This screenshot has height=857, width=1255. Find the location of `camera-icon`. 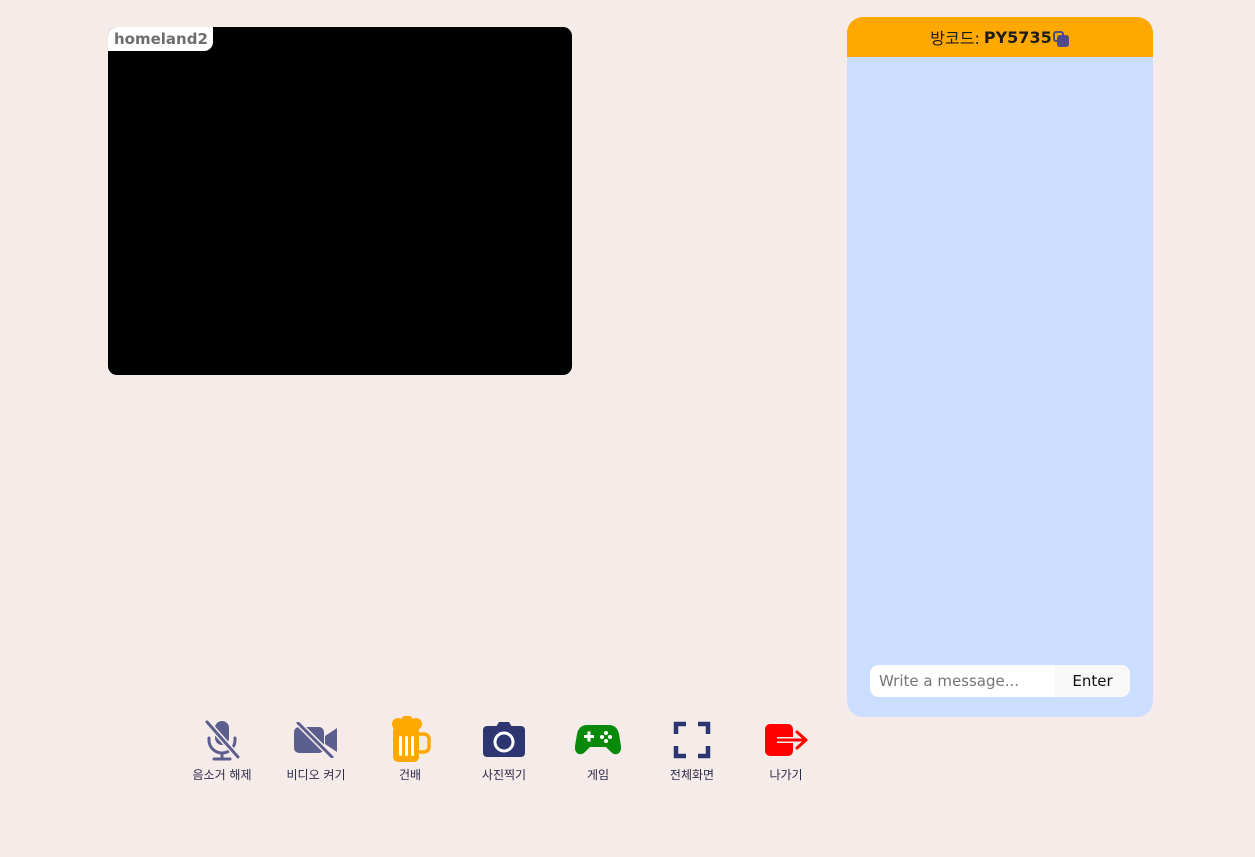

camera-icon is located at coordinates (504, 740).